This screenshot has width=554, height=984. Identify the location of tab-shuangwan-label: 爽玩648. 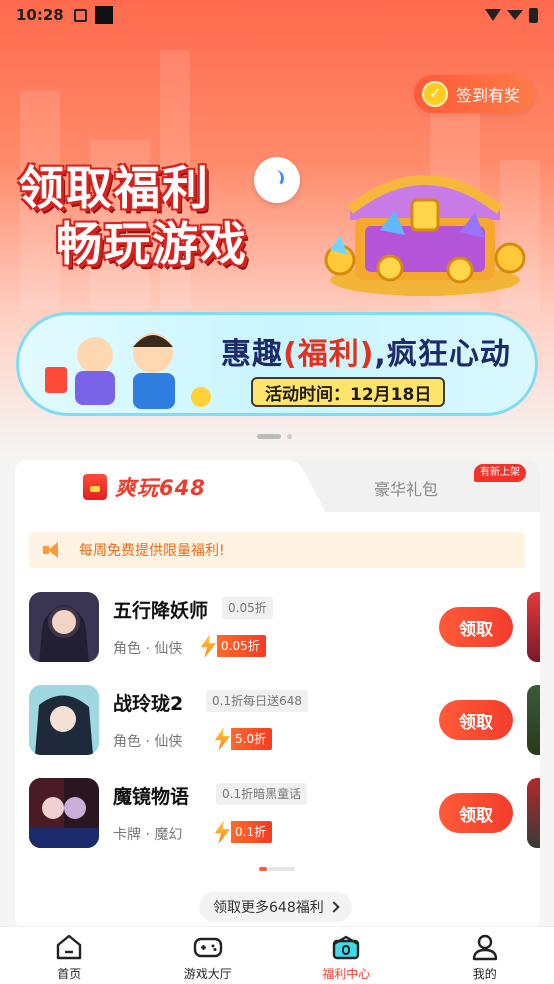
(144, 487).